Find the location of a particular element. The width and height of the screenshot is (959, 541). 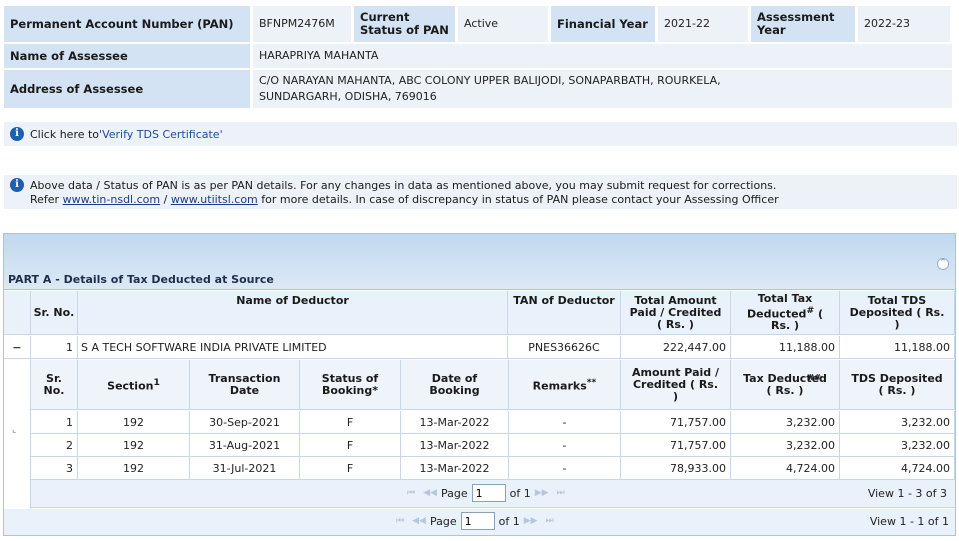

tin-nsdl-link: www.tin-nsdl.com is located at coordinates (112, 199).